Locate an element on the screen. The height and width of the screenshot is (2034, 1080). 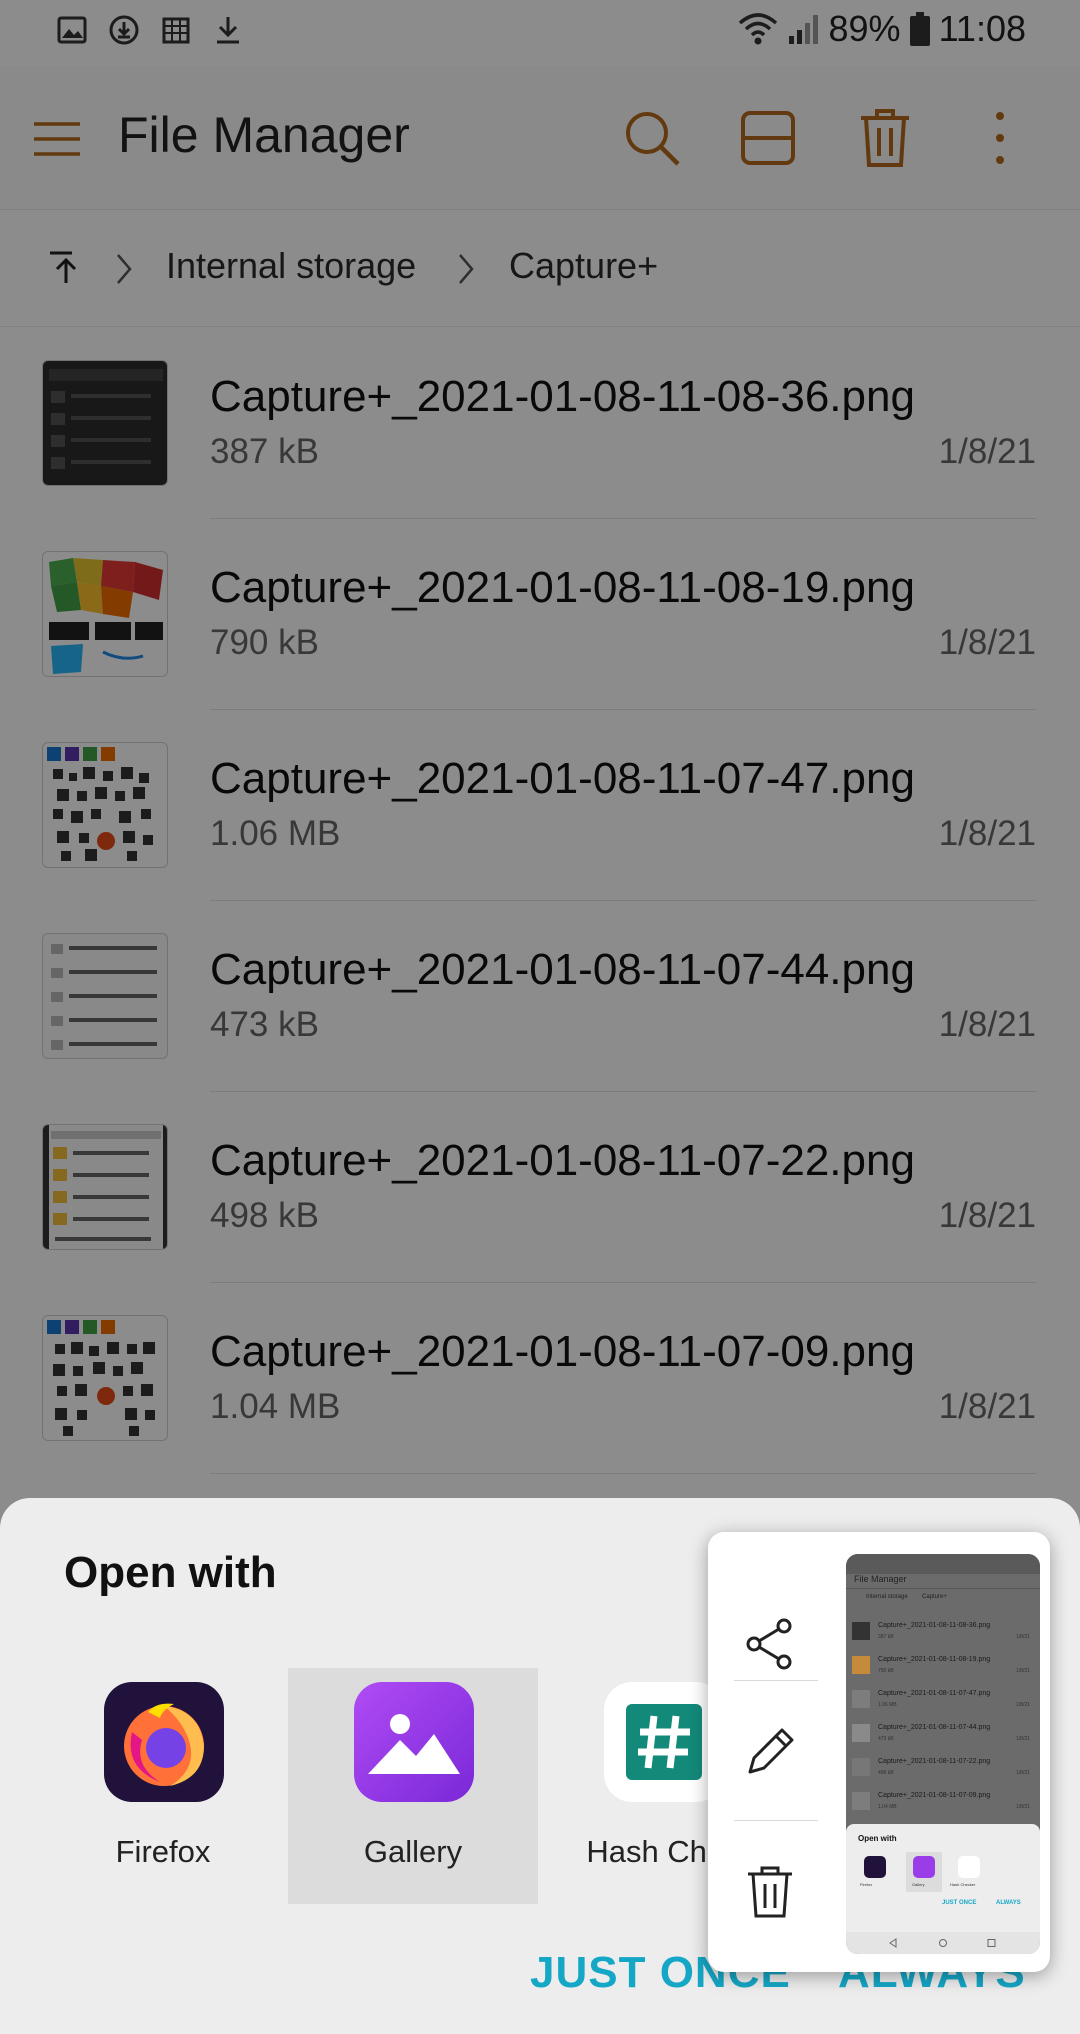
preview-hash-icon is located at coordinates (969, 1867).